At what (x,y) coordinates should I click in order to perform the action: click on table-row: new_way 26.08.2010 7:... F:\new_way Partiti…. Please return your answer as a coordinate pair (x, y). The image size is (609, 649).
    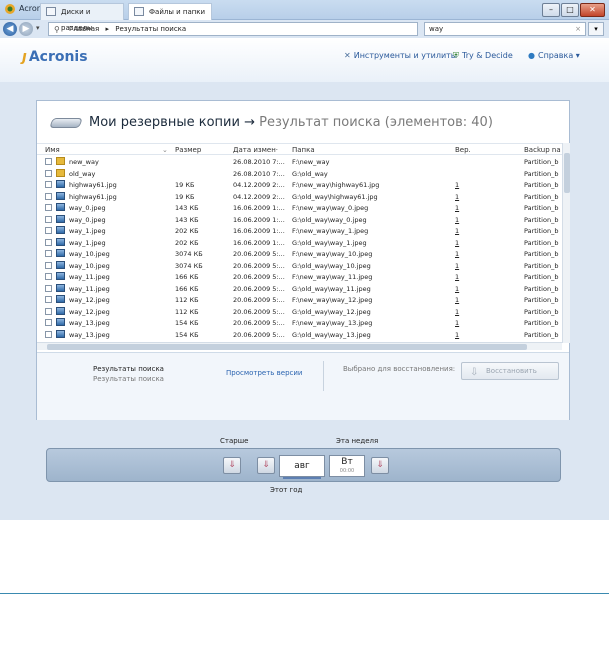
    Looking at the image, I should click on (299, 162).